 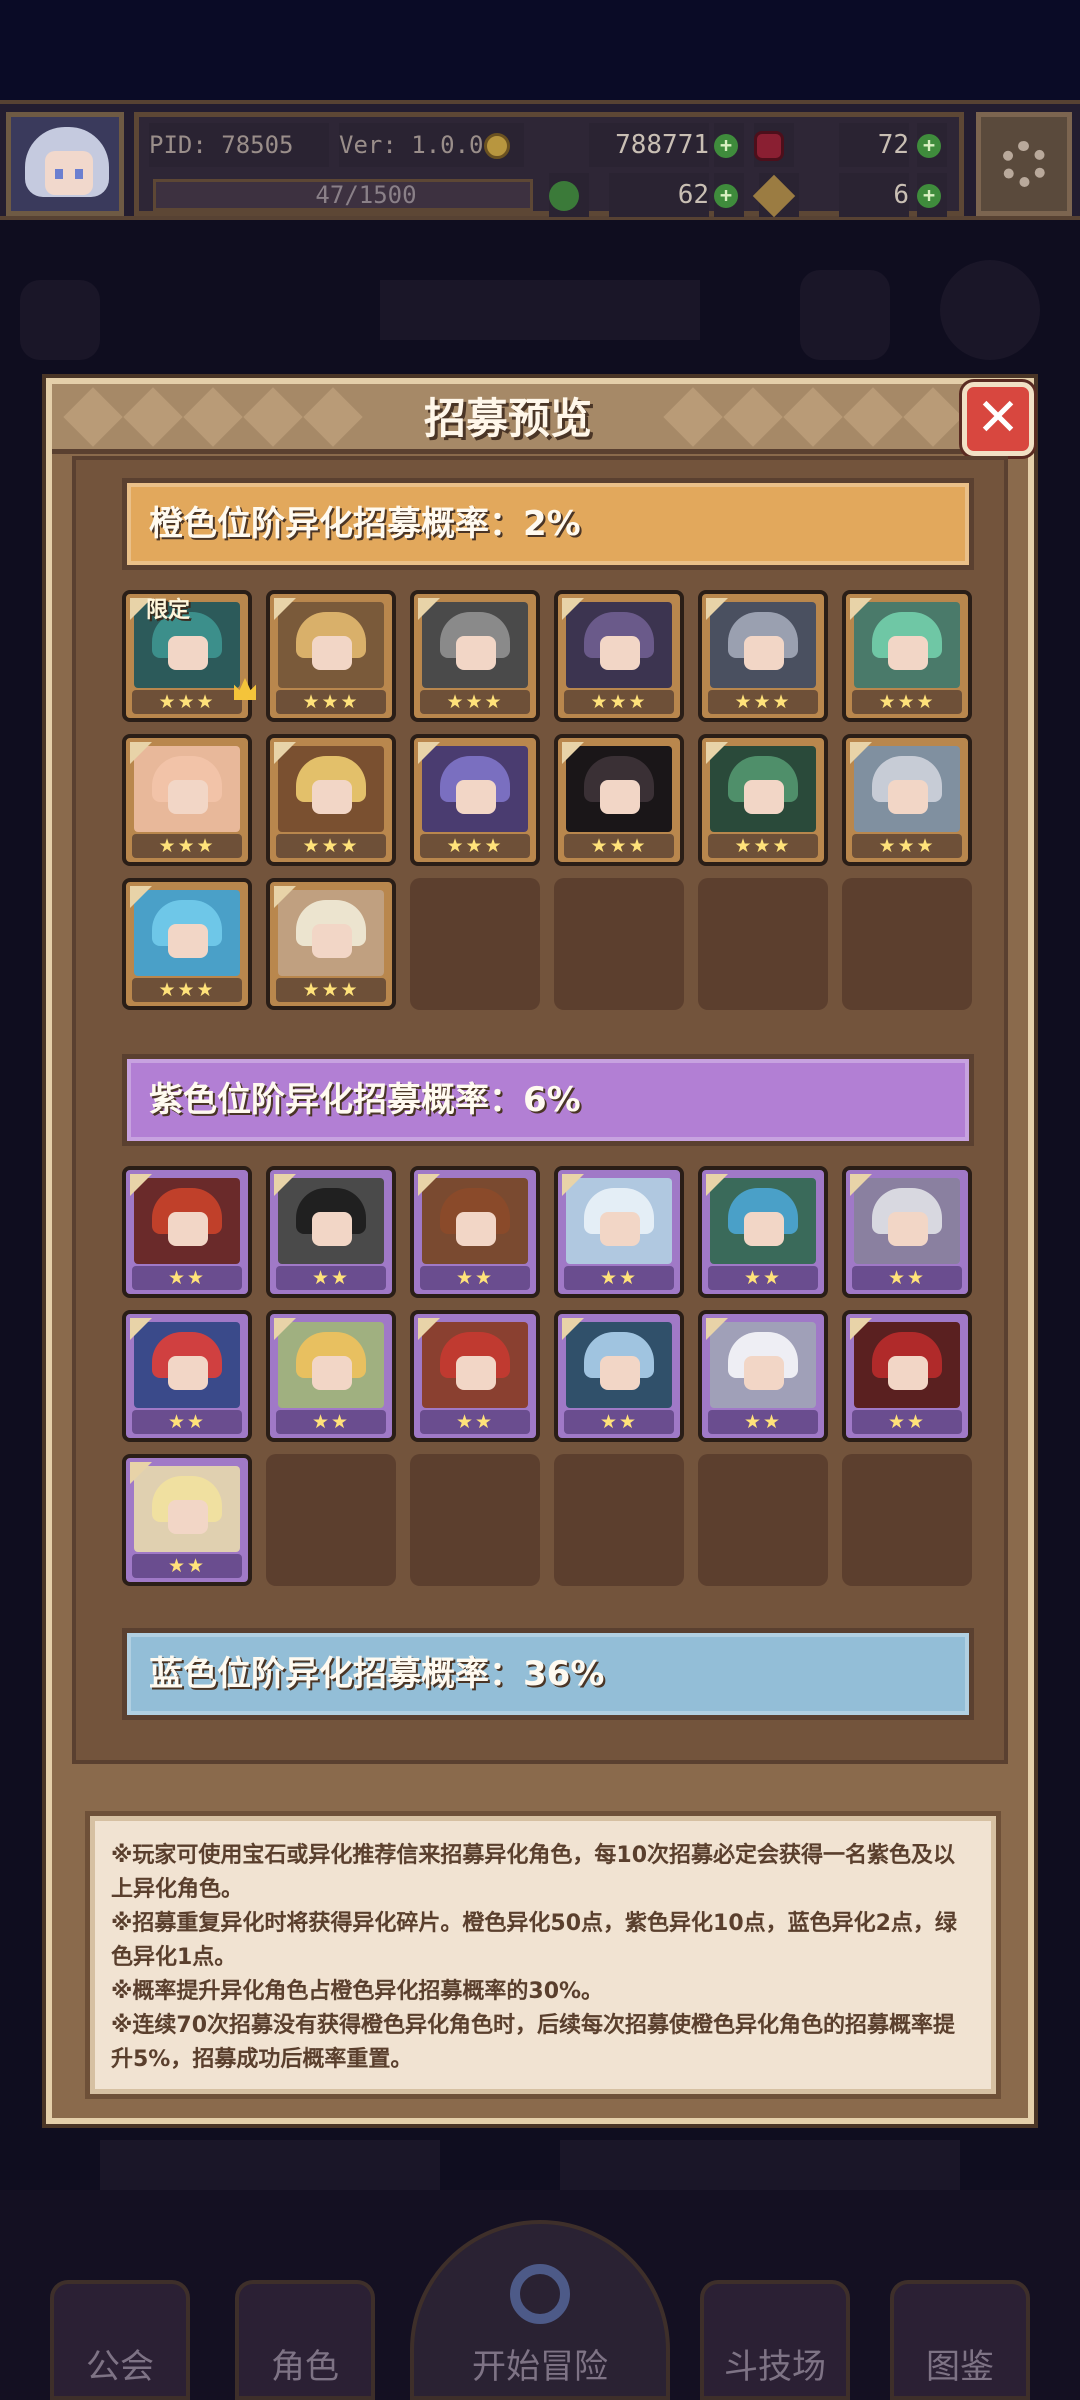 I want to click on key-add-button: +, so click(x=932, y=195).